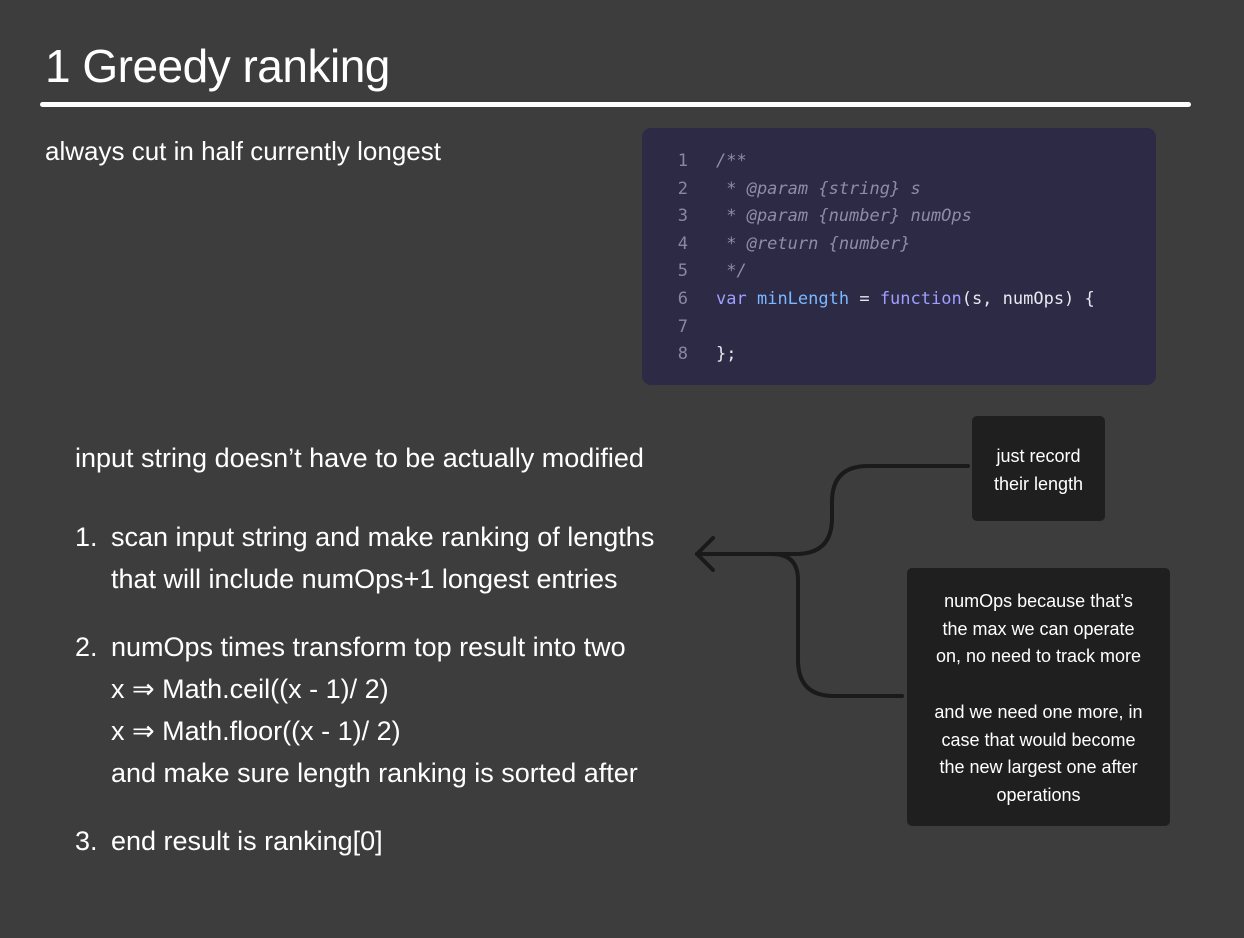 The height and width of the screenshot is (938, 1244). What do you see at coordinates (1038, 794) in the screenshot?
I see `note-line: operations` at bounding box center [1038, 794].